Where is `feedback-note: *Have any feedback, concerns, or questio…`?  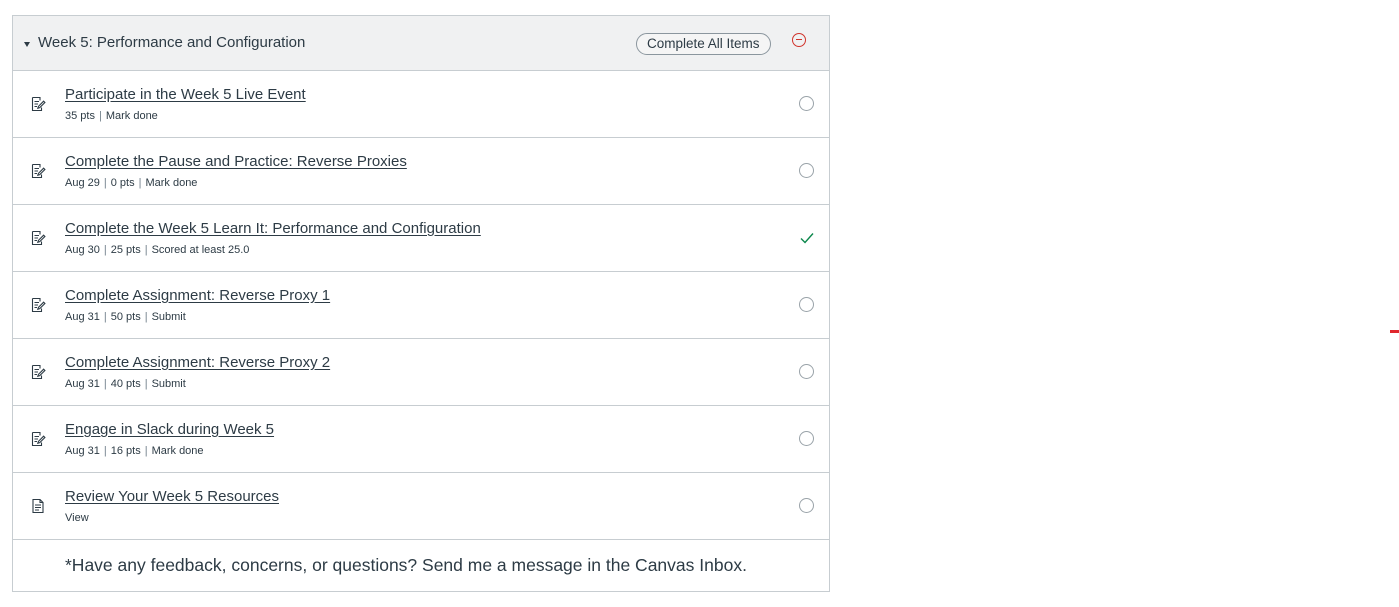 feedback-note: *Have any feedback, concerns, or questio… is located at coordinates (406, 565).